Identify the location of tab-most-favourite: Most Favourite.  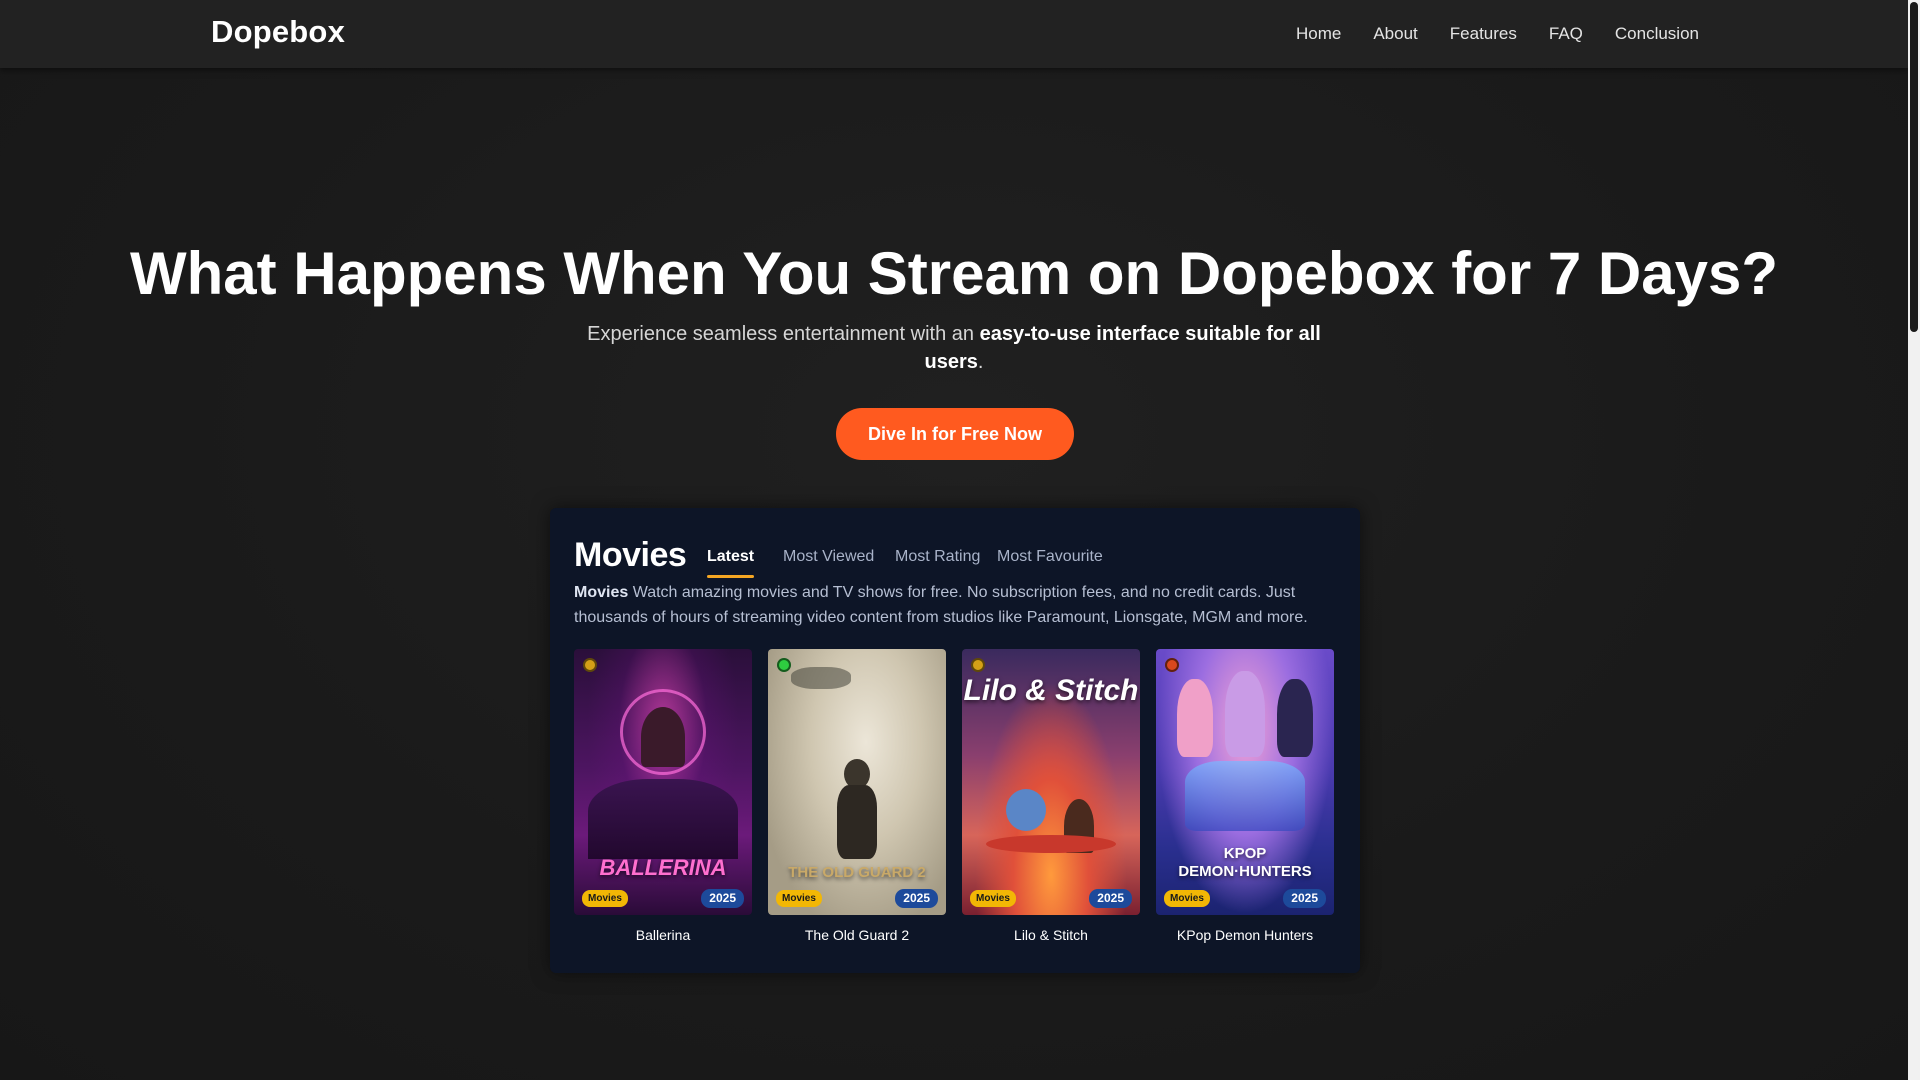
(1050, 557).